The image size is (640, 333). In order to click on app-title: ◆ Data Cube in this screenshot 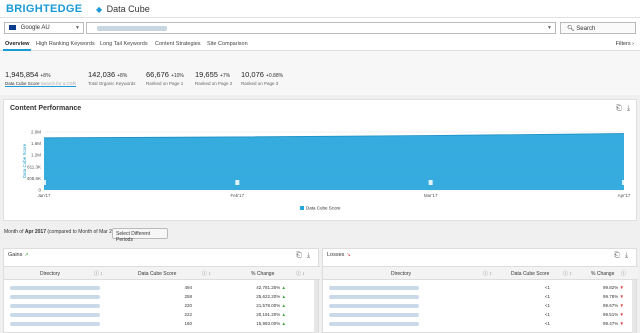, I will do `click(123, 9)`.